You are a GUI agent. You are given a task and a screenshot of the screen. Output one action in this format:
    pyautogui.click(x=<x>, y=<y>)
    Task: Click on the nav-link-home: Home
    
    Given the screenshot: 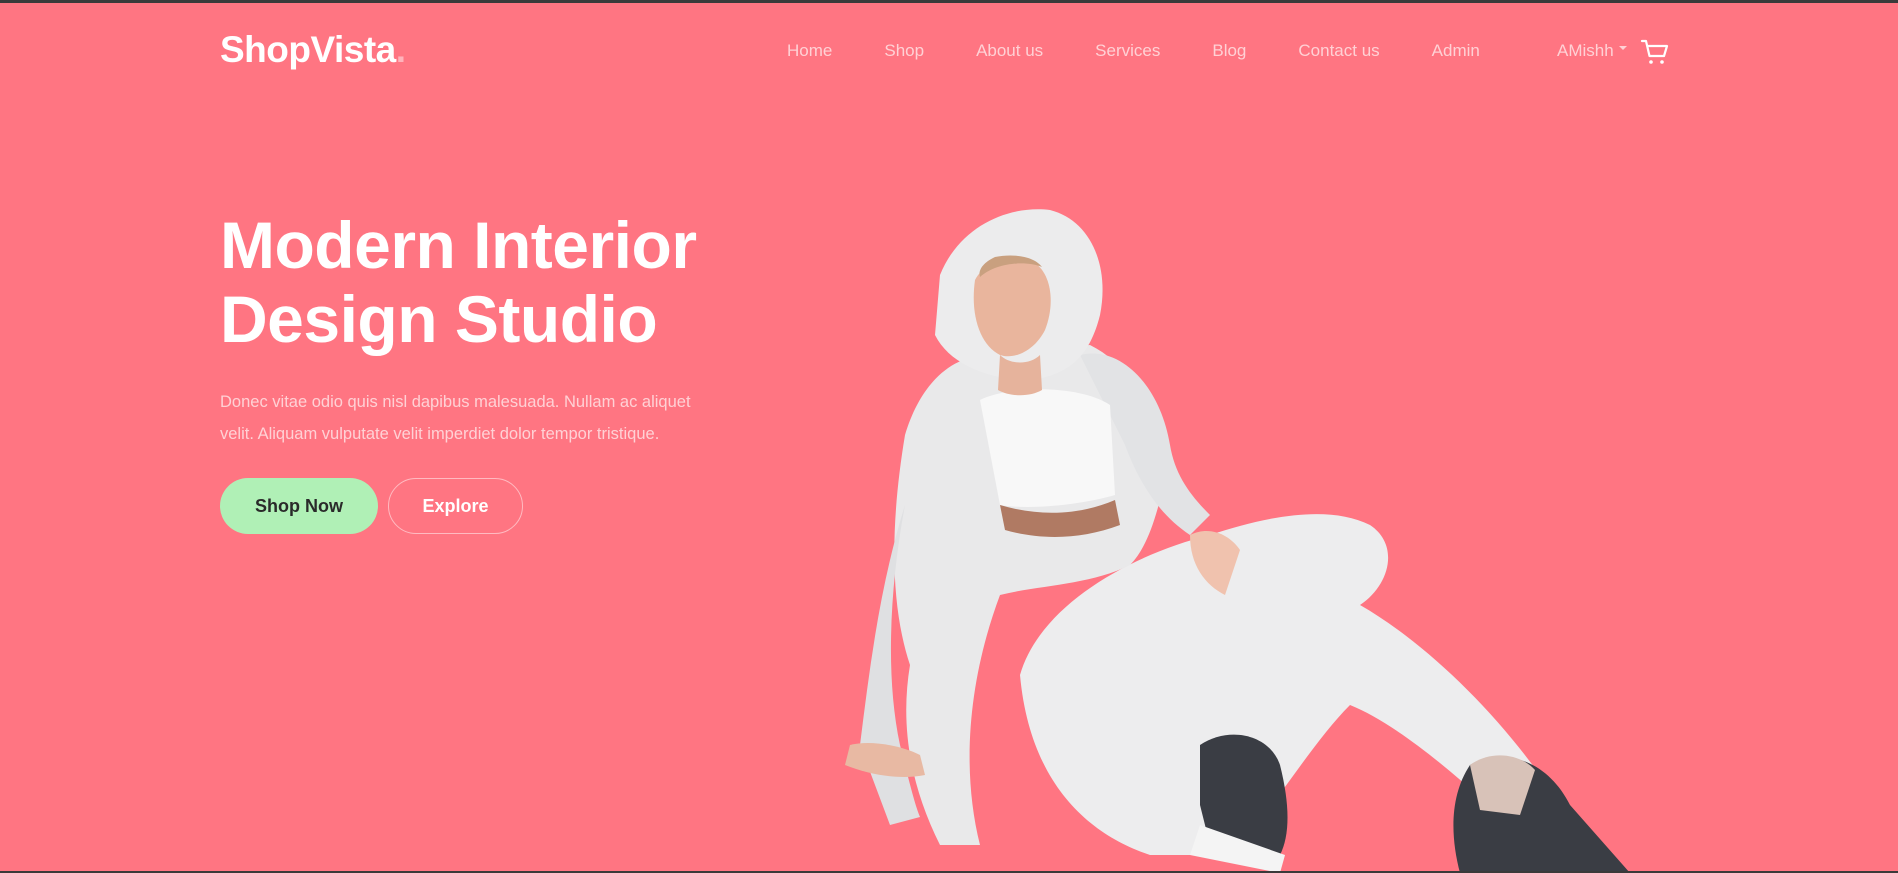 What is the action you would take?
    pyautogui.click(x=809, y=51)
    